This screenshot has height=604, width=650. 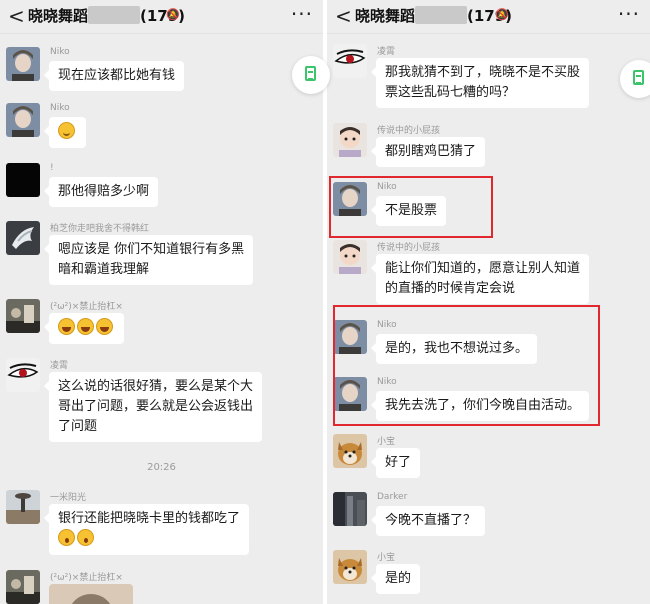 What do you see at coordinates (148, 260) in the screenshot?
I see `message-bubble: 嗯应该是 你们不知道银行有多黑 暗和霸道我理解` at bounding box center [148, 260].